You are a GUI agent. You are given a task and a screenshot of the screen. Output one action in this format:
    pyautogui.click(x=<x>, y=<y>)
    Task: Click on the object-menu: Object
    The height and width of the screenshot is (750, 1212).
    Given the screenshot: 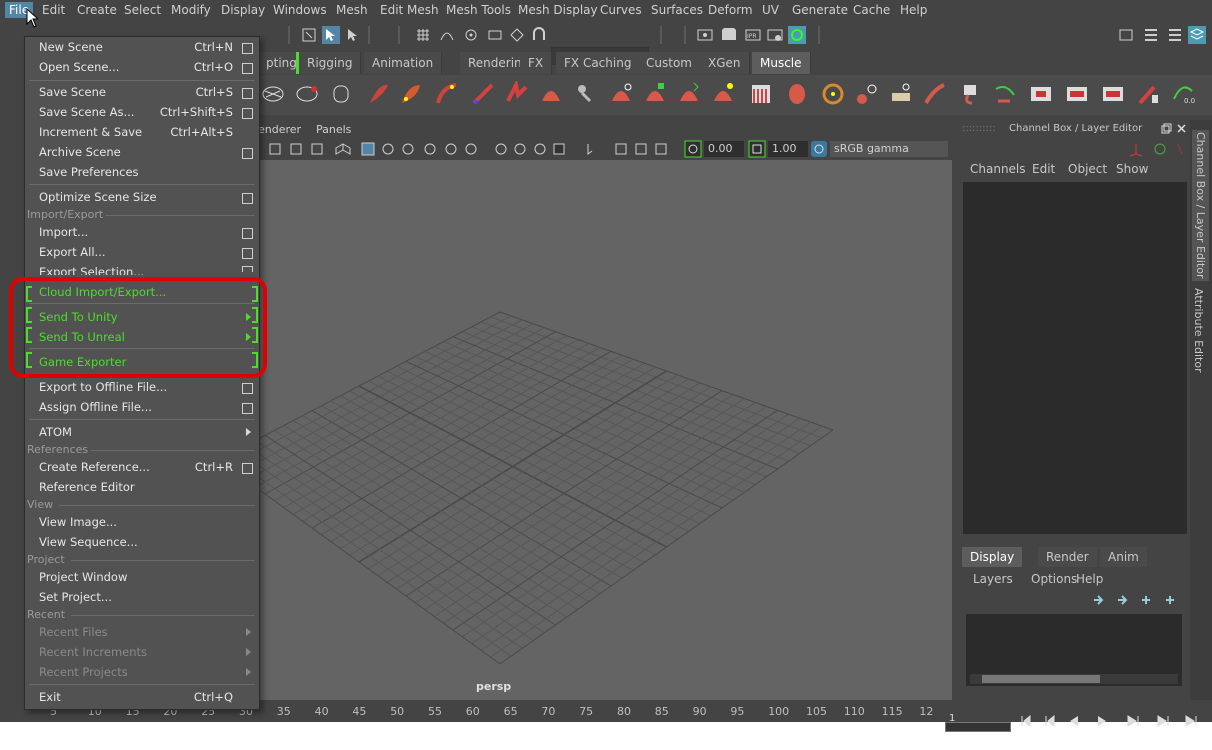 What is the action you would take?
    pyautogui.click(x=1087, y=169)
    